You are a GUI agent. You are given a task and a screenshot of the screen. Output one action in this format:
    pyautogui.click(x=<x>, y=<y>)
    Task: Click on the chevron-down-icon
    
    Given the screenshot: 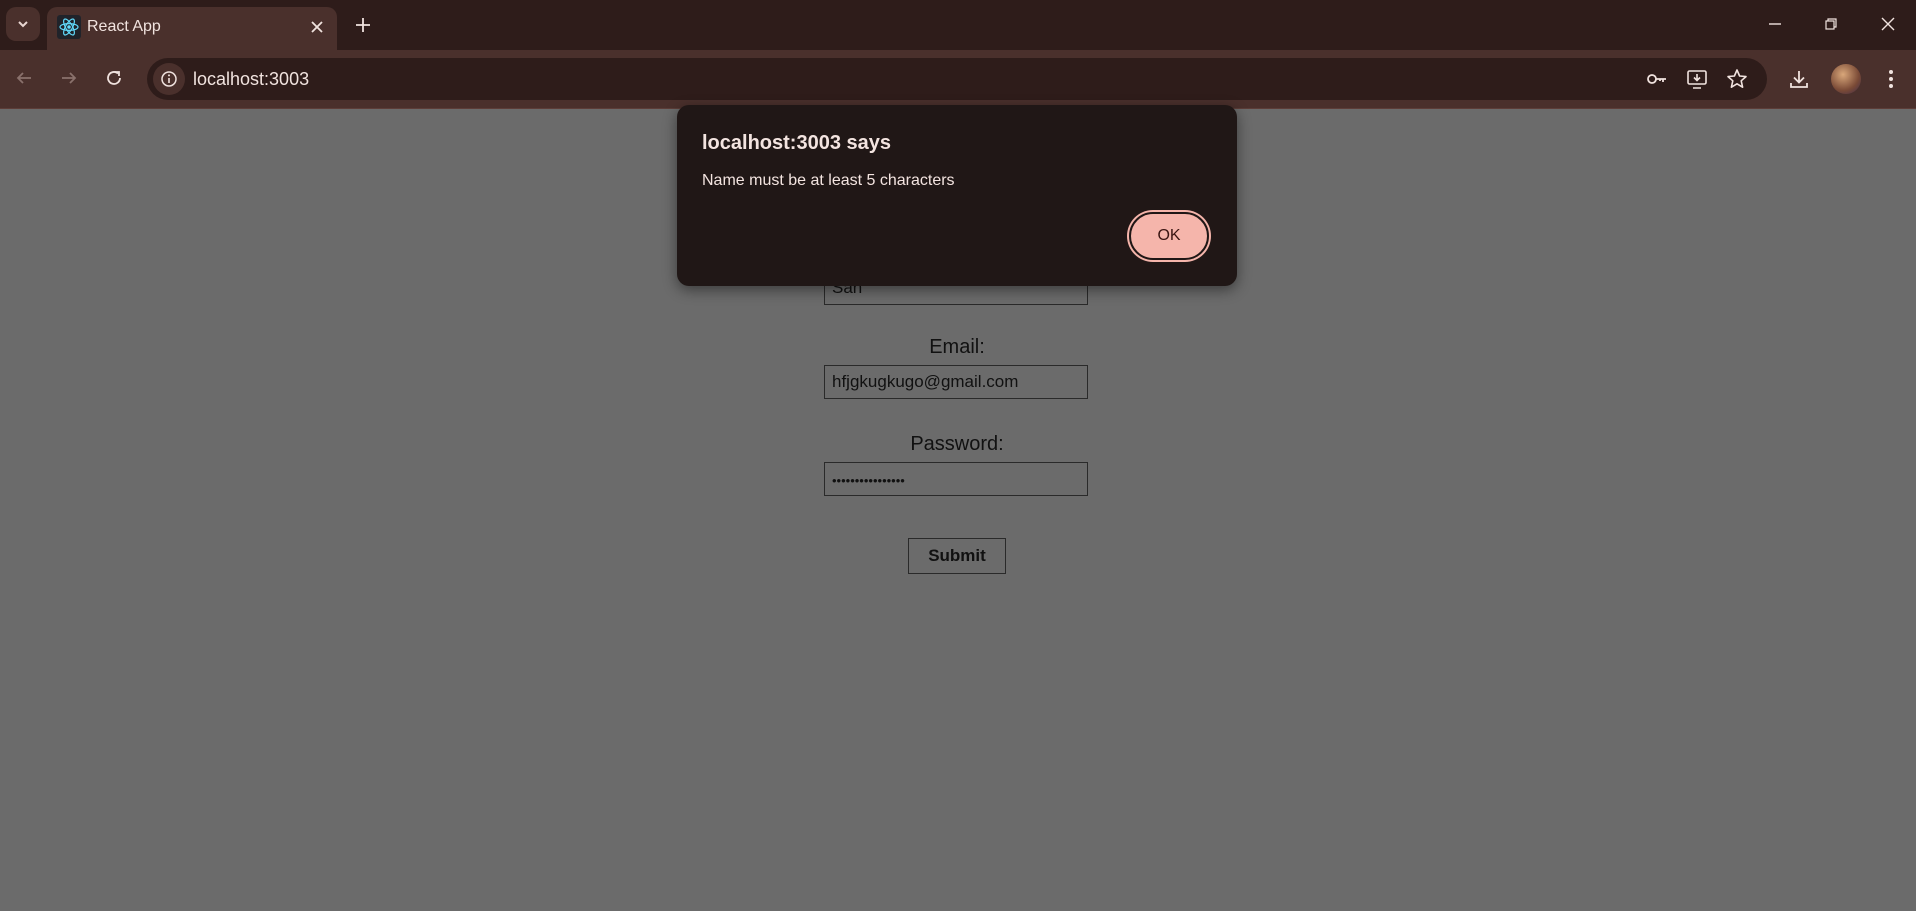 What is the action you would take?
    pyautogui.click(x=23, y=24)
    